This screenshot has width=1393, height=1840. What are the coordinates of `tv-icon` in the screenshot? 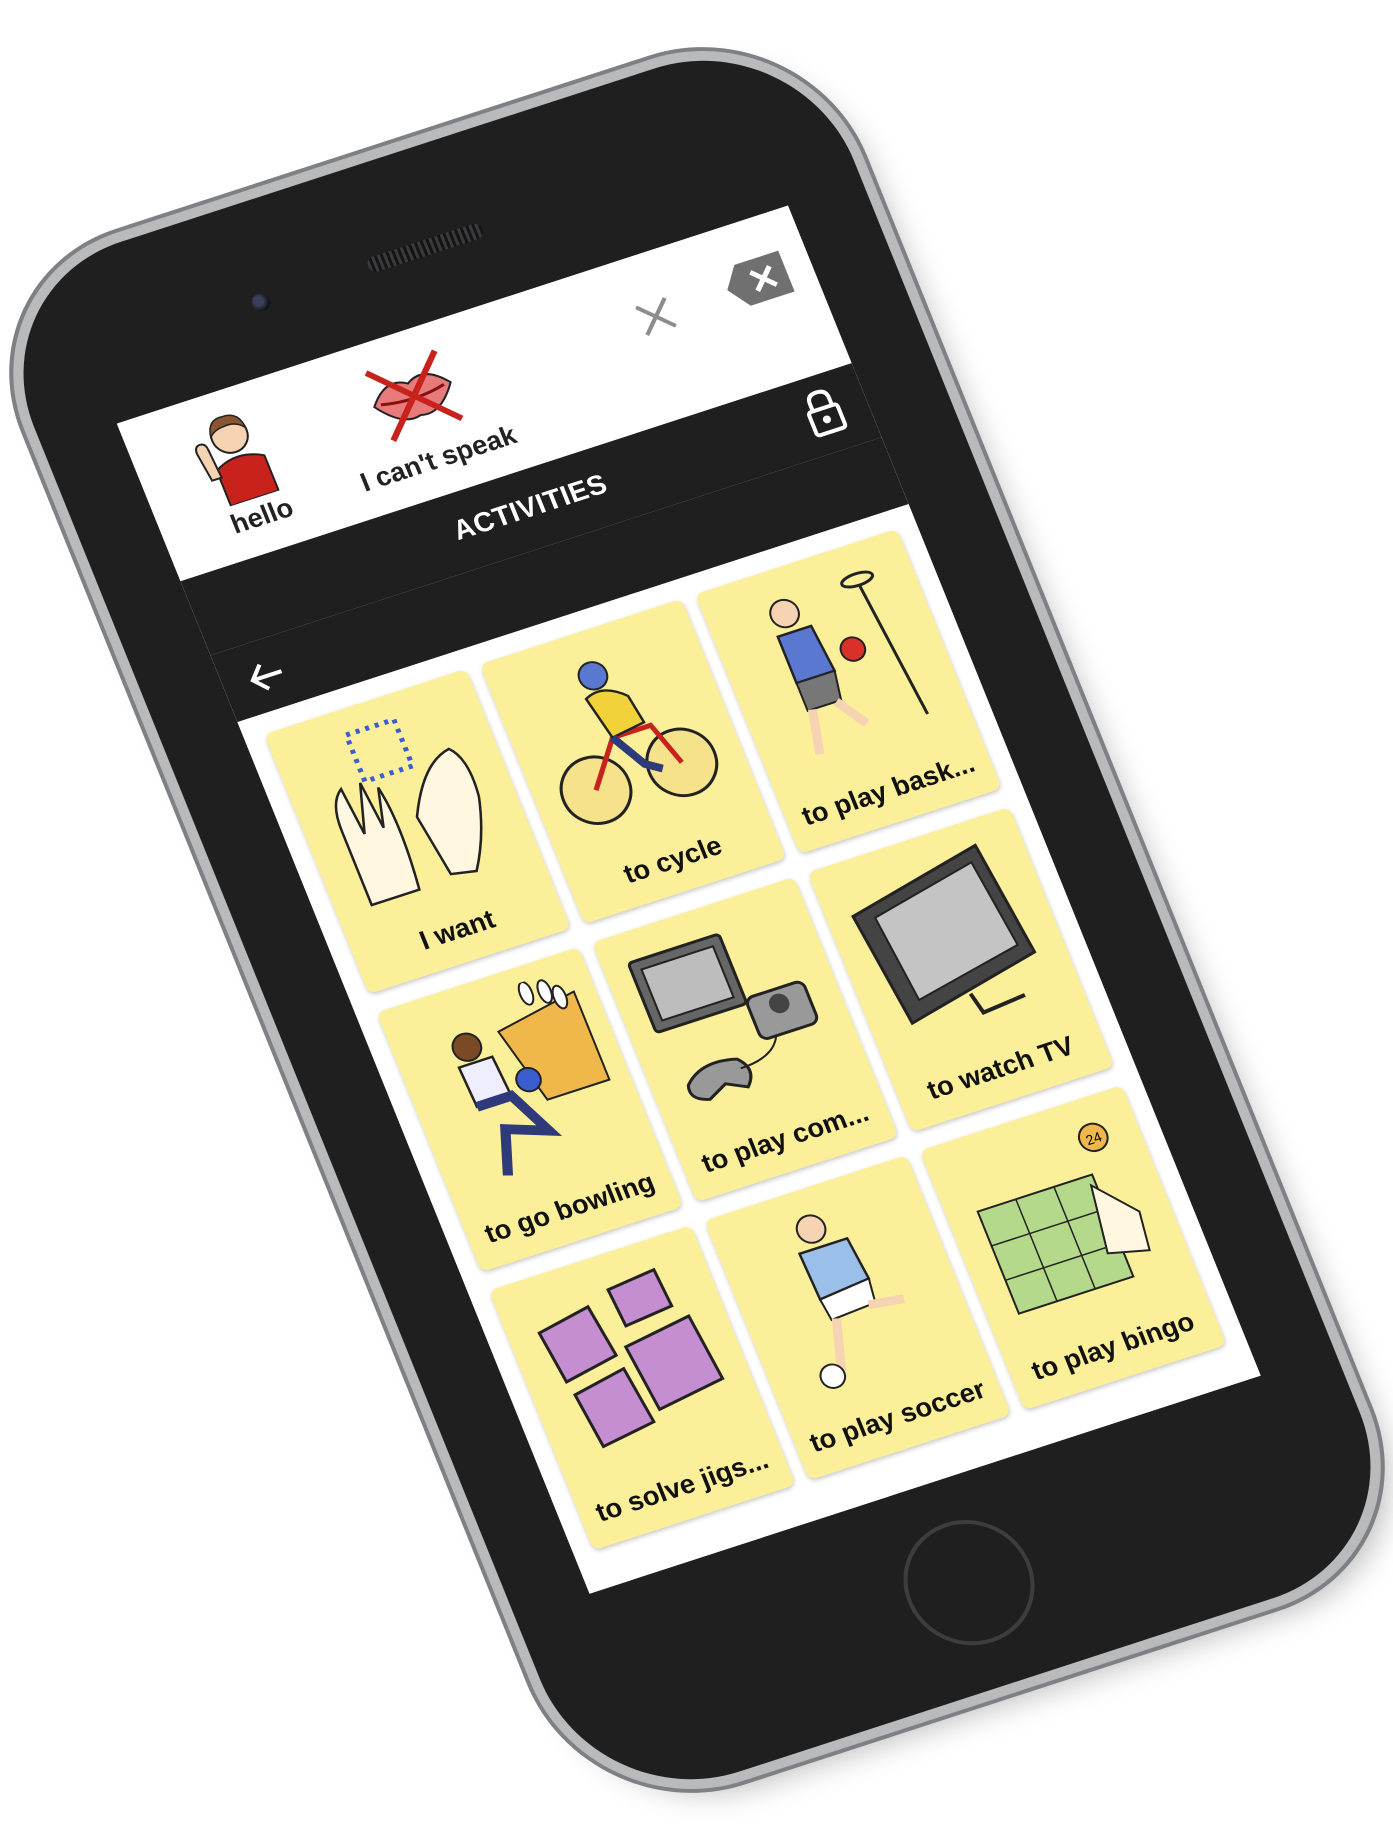 It's located at (950, 943).